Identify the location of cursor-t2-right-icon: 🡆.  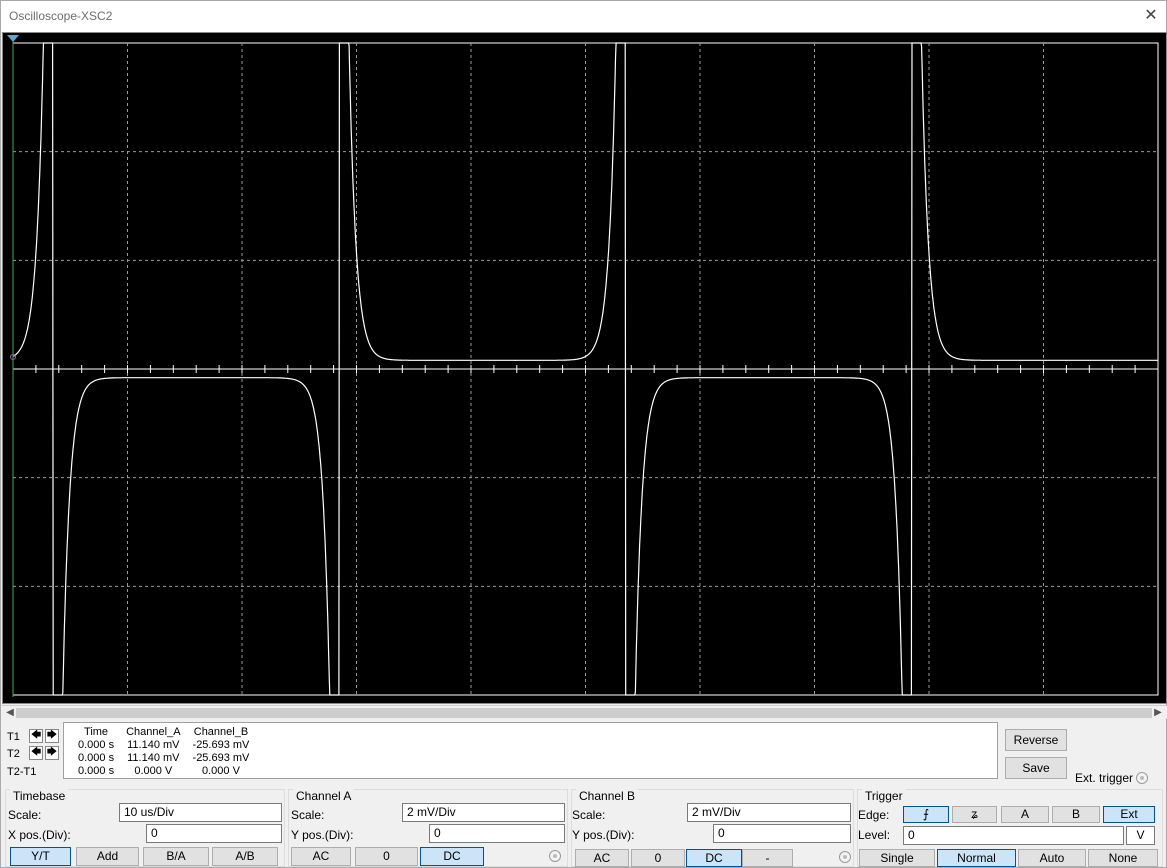
(52, 753).